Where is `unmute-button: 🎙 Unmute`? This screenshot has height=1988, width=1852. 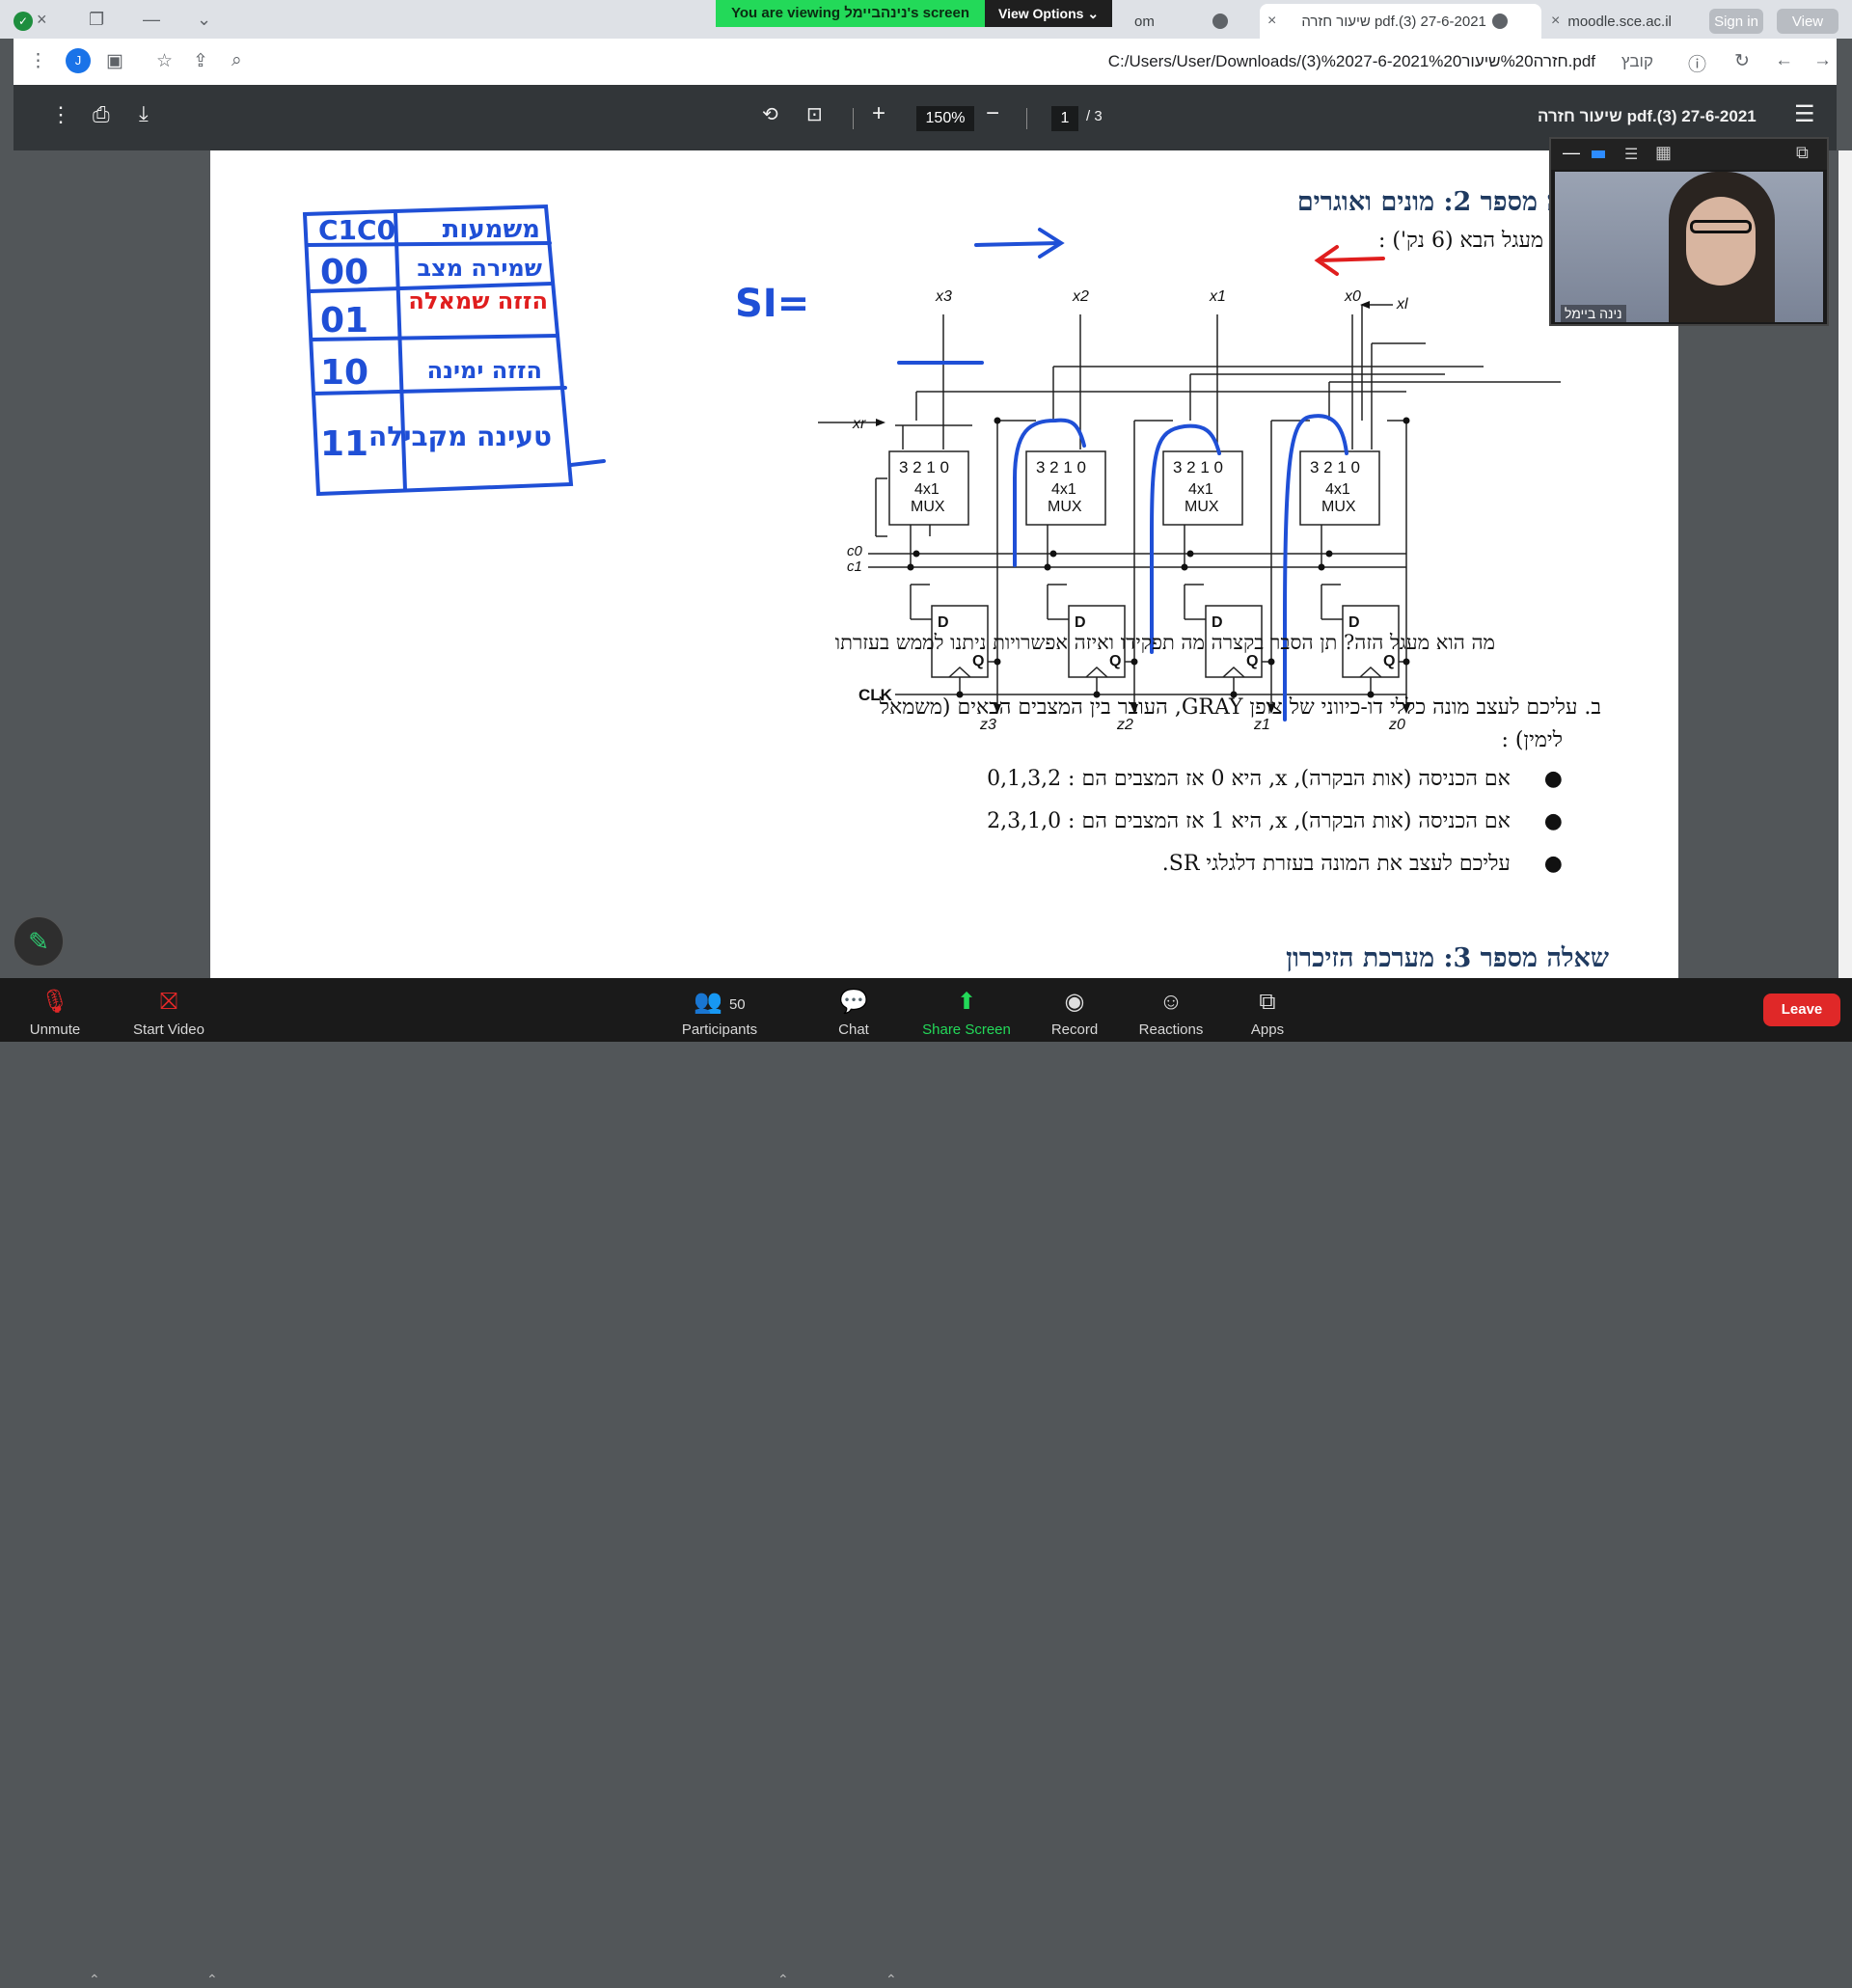 unmute-button: 🎙 Unmute is located at coordinates (55, 1010).